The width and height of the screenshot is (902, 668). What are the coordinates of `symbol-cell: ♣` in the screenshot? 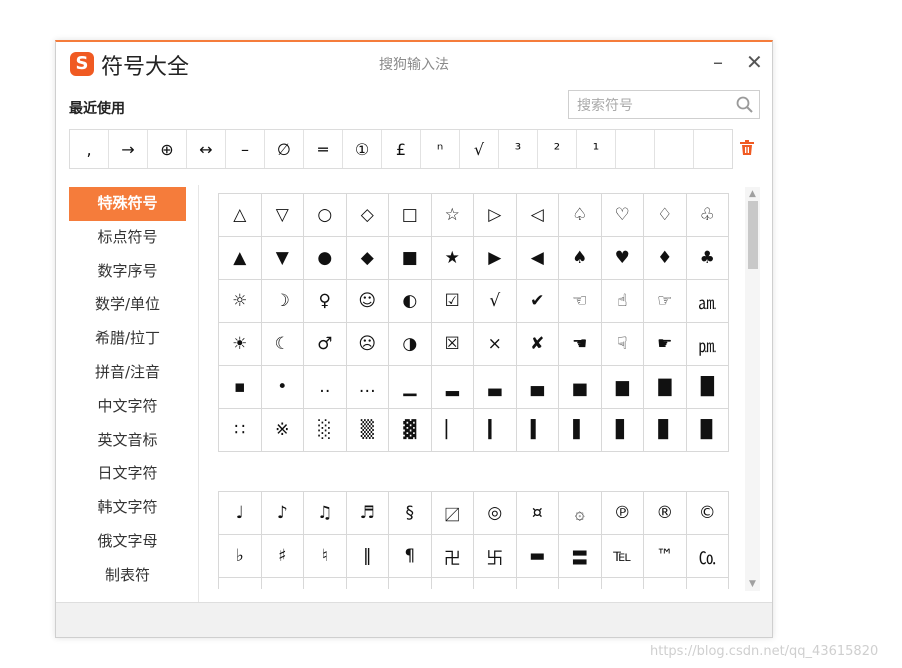 It's located at (707, 258).